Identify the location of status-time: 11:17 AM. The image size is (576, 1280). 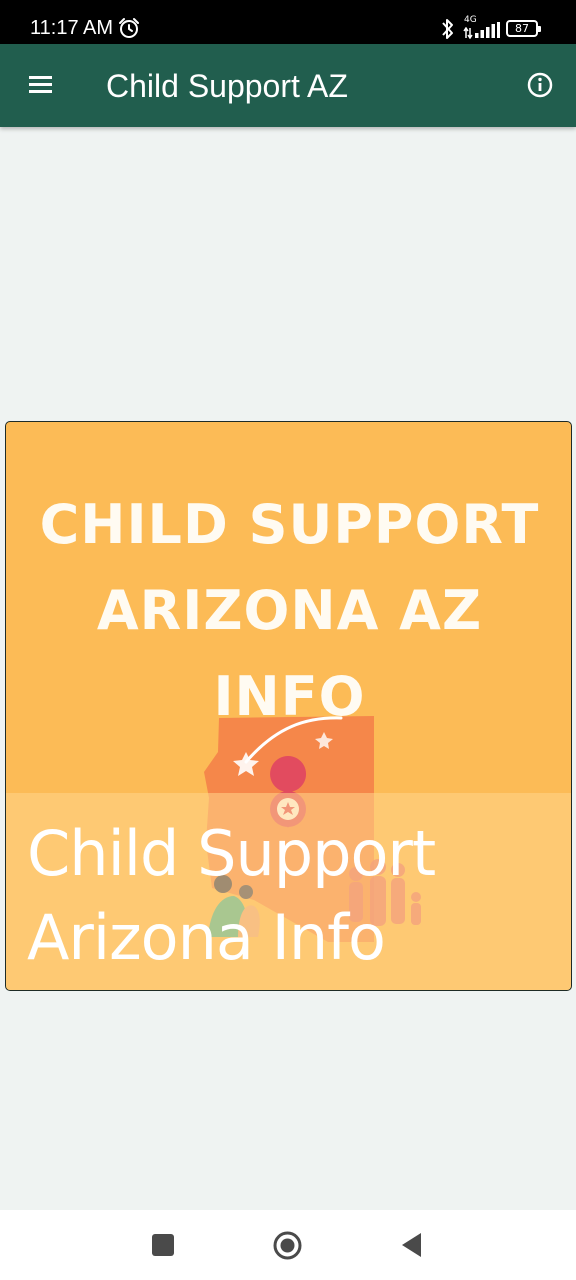
(72, 28).